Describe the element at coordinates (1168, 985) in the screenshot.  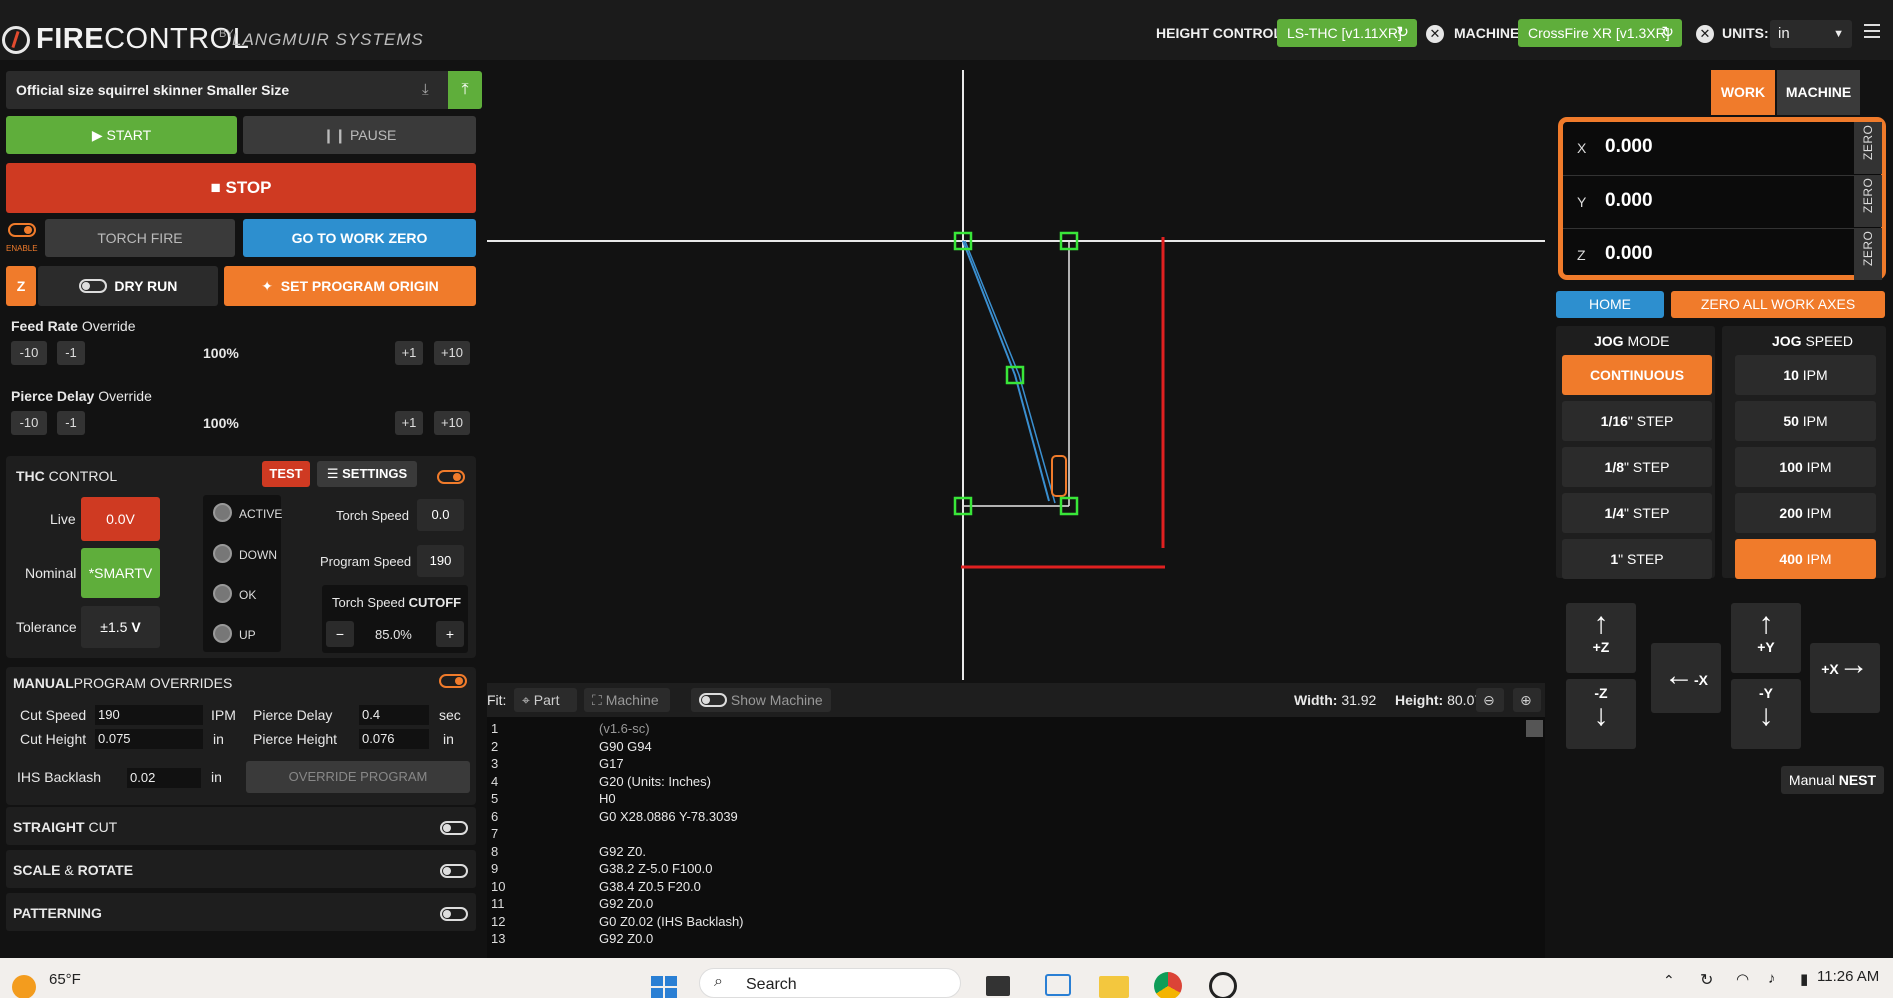
I see `chrome-icon` at that location.